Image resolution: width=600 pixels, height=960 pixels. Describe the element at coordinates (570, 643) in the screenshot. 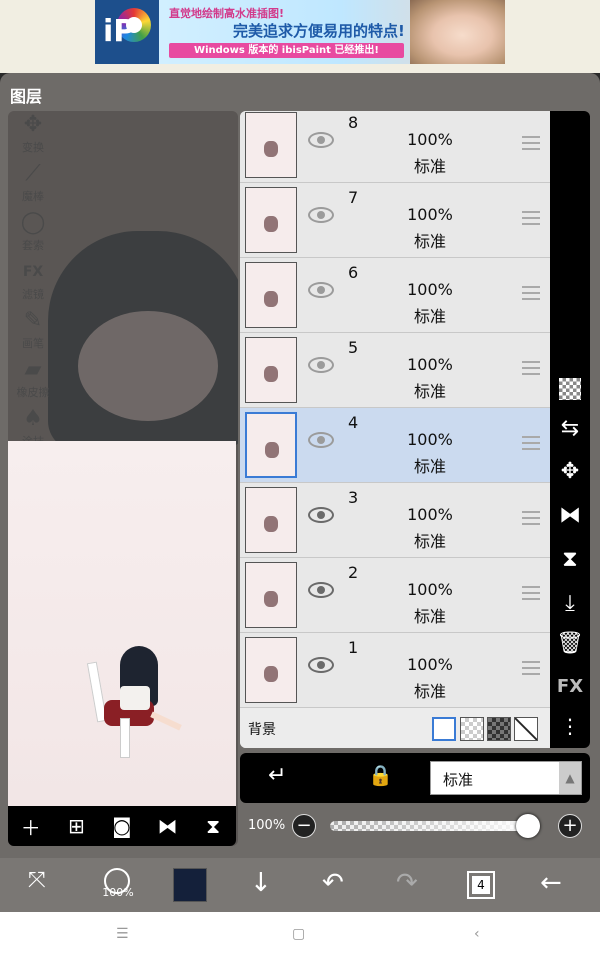

I see `trash-icon: 🗑` at that location.